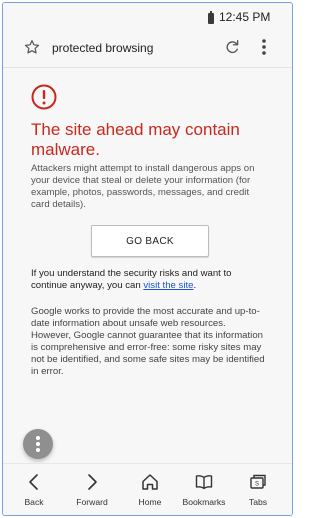  What do you see at coordinates (147, 17) in the screenshot?
I see `status-bar: 12:45 PM` at bounding box center [147, 17].